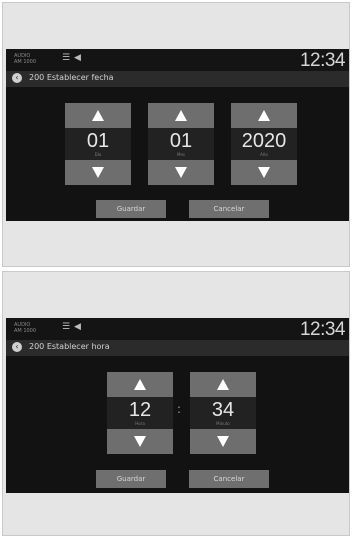 This screenshot has height=538, width=353. What do you see at coordinates (264, 154) in the screenshot?
I see `year-label: Año` at bounding box center [264, 154].